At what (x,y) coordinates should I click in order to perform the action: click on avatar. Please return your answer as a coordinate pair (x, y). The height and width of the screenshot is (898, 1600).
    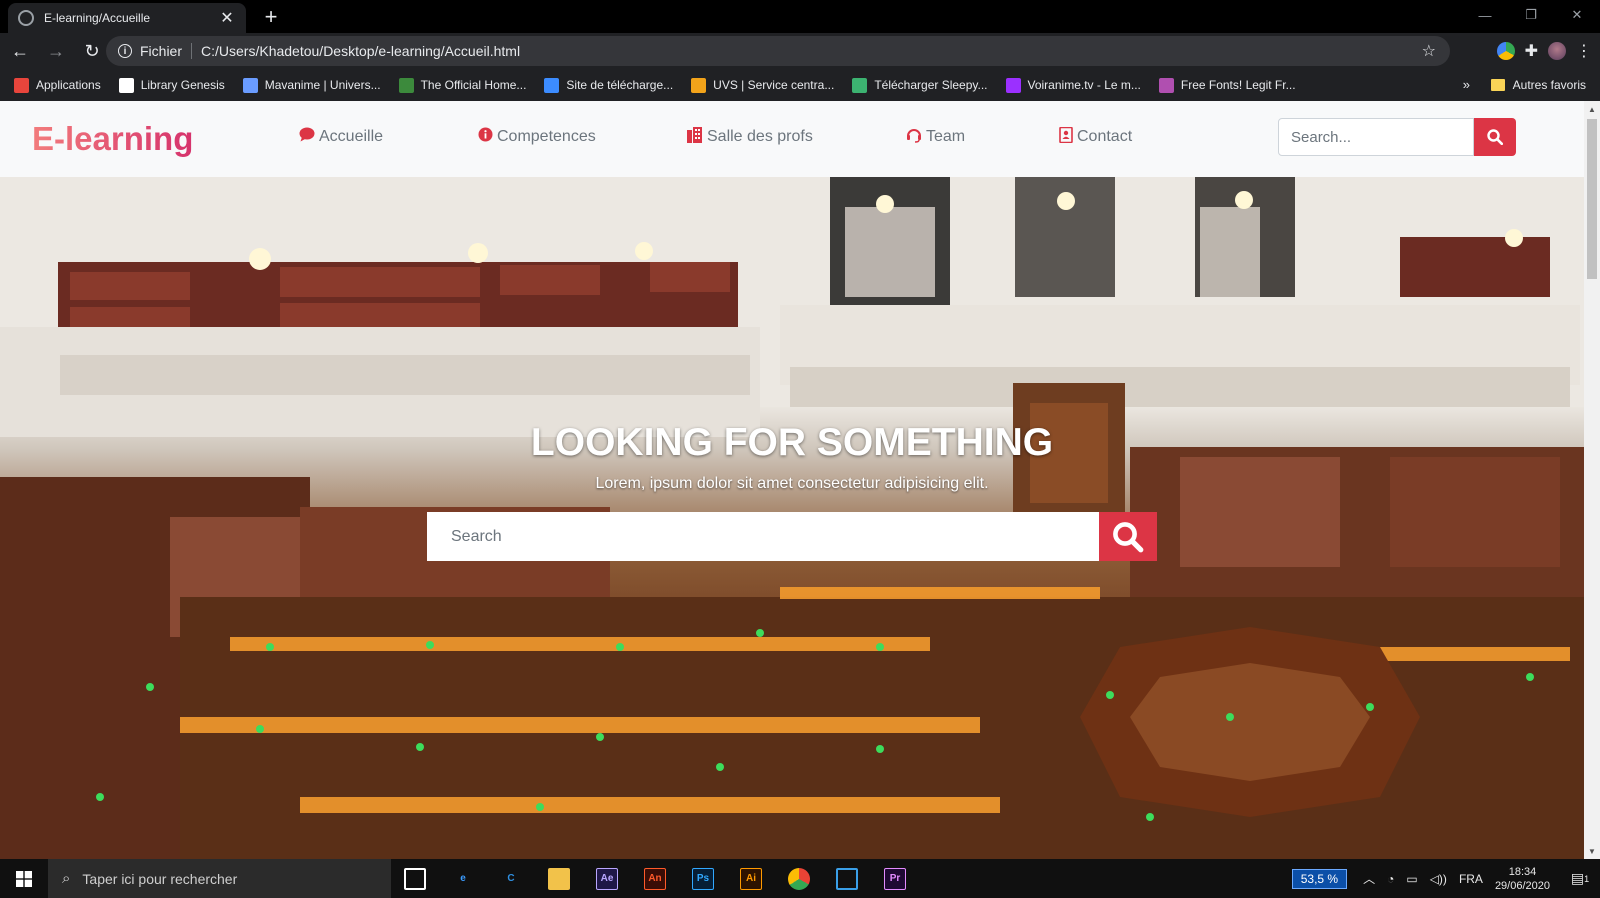
    Looking at the image, I should click on (1557, 51).